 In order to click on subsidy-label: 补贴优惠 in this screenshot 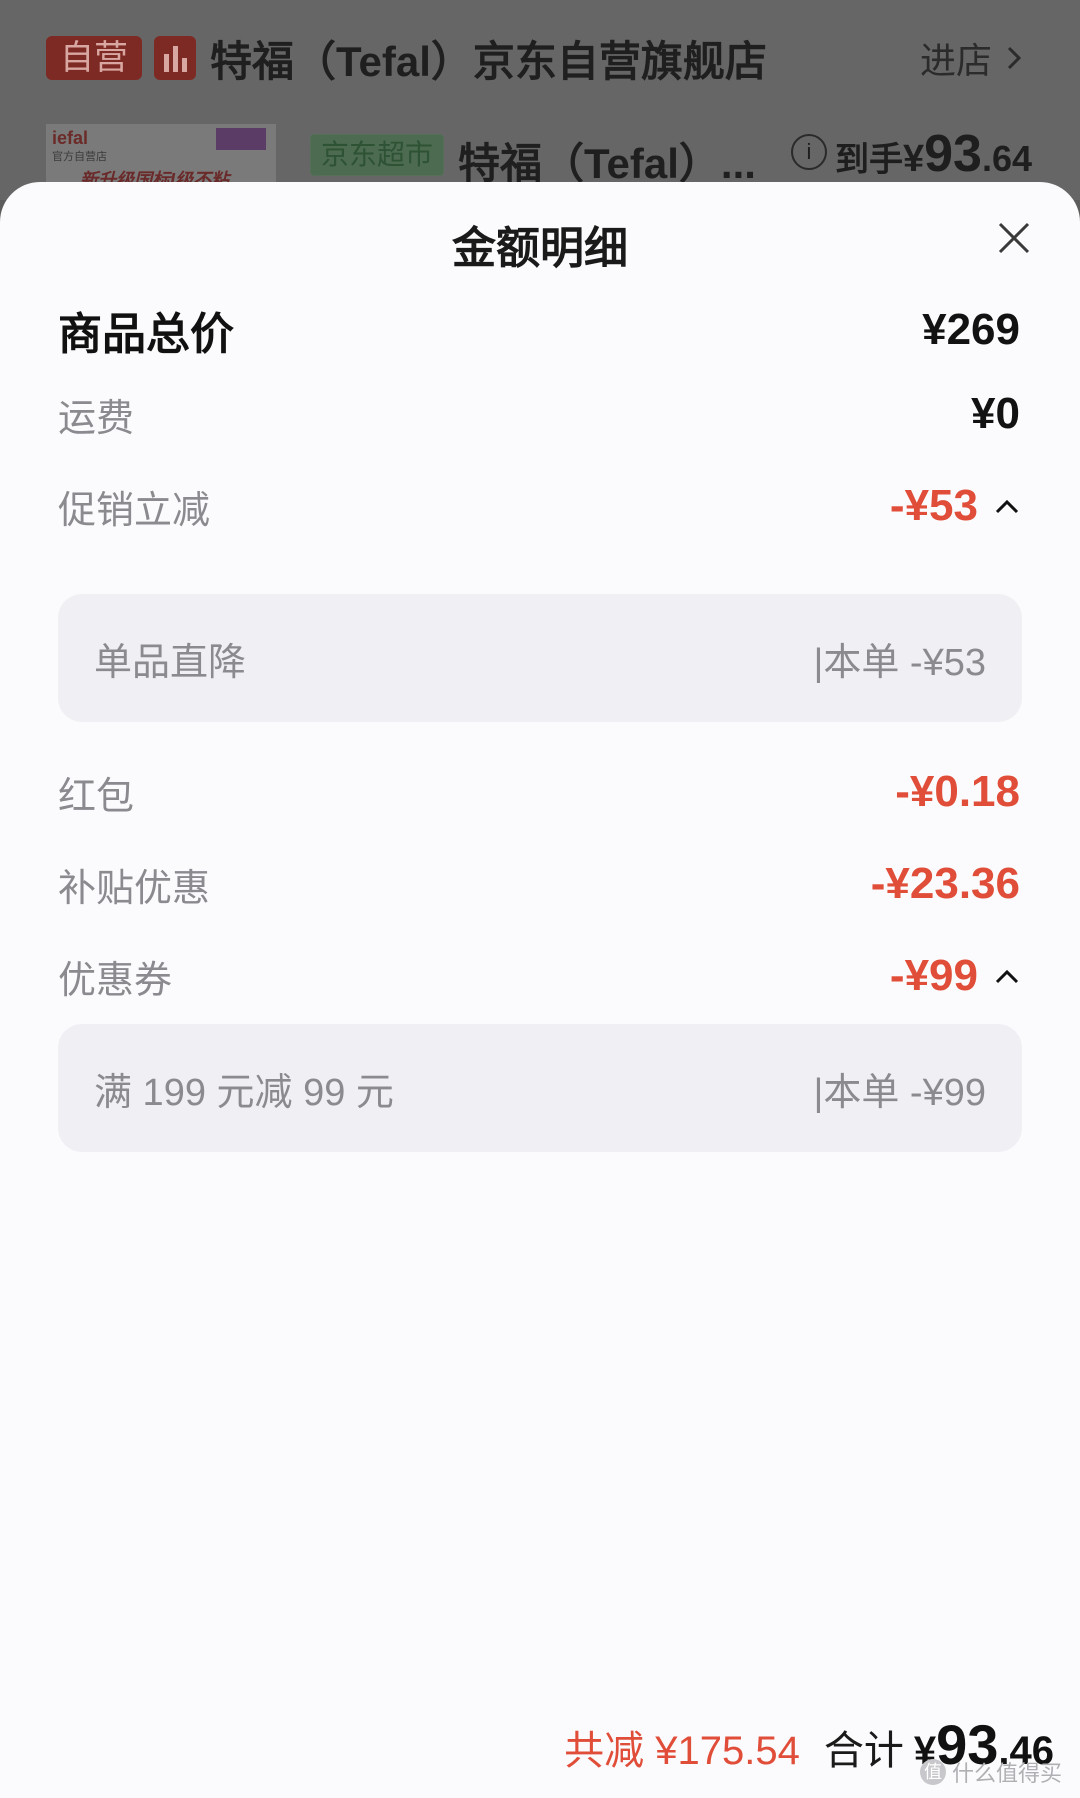, I will do `click(134, 888)`.